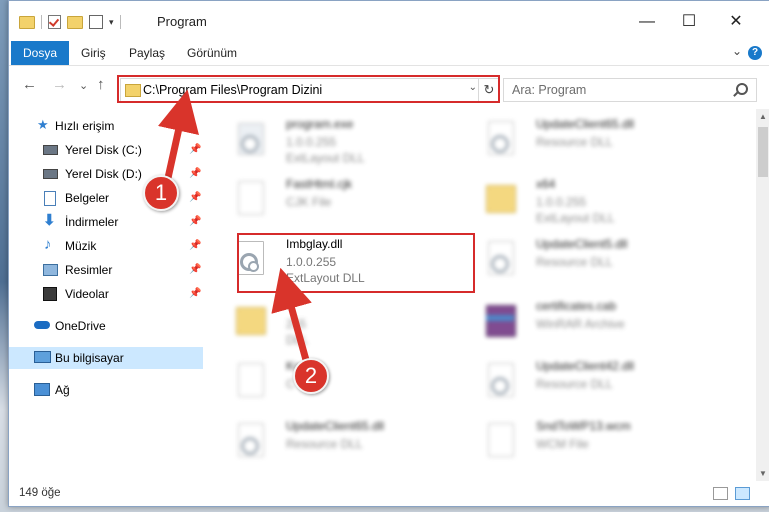 The image size is (769, 512). I want to click on step-marker-one: 1, so click(161, 193).